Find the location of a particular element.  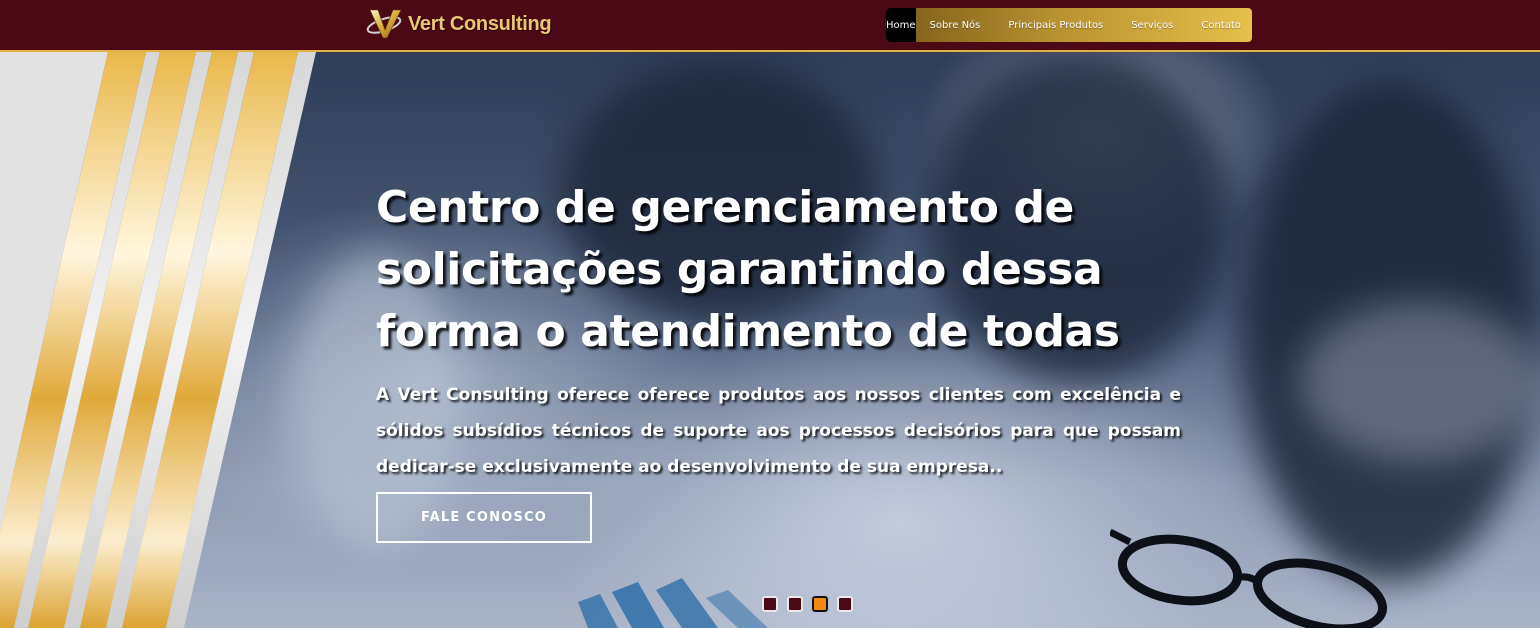

logo: Vert Consulting is located at coordinates (458, 24).